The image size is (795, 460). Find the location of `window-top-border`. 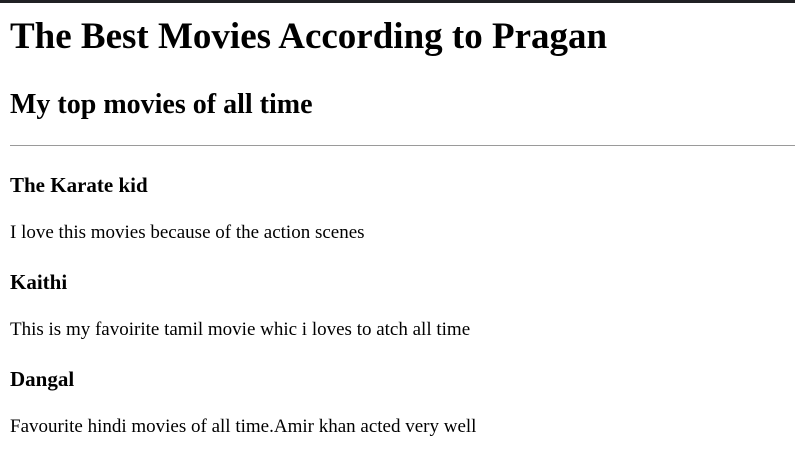

window-top-border is located at coordinates (397, 1).